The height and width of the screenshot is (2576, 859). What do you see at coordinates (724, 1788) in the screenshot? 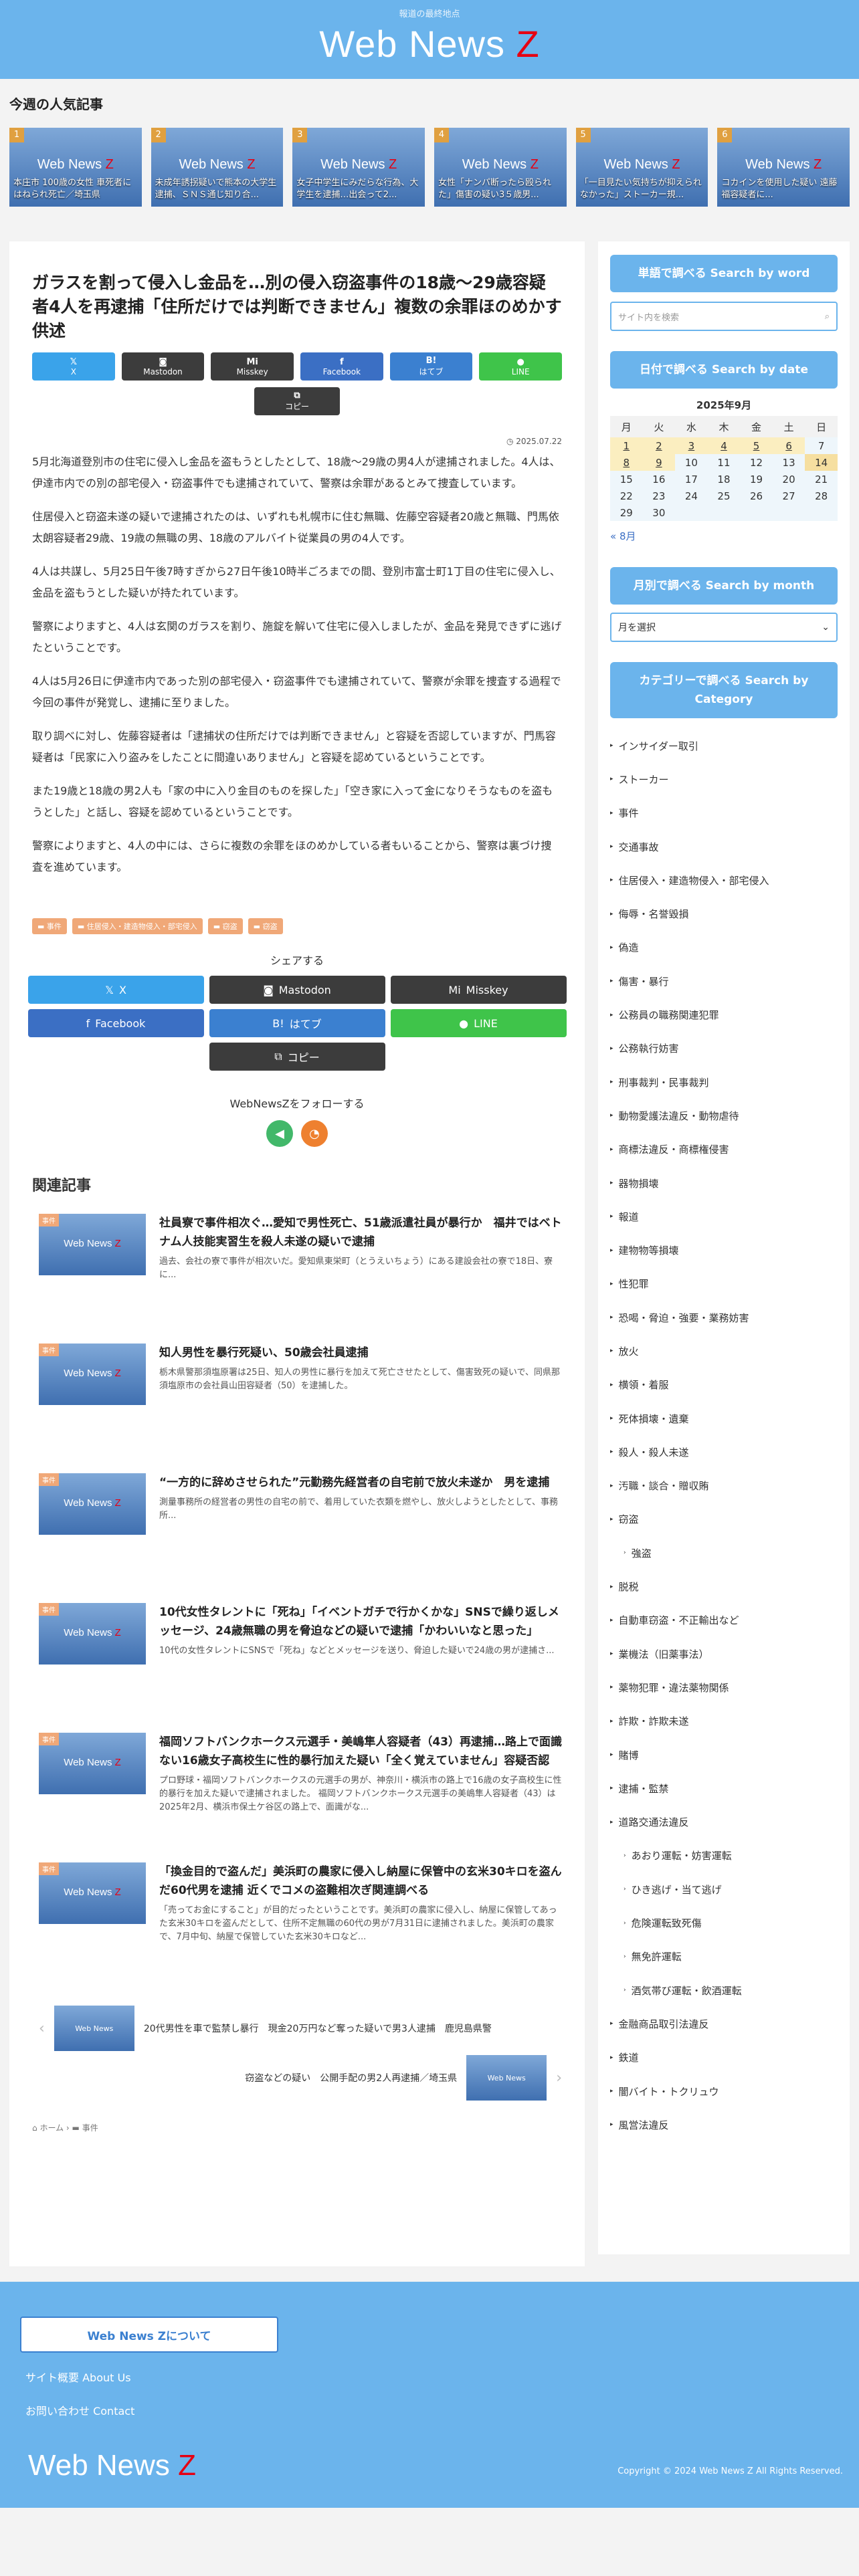
I see `category-item: ▸ 逮捕・監禁` at bounding box center [724, 1788].